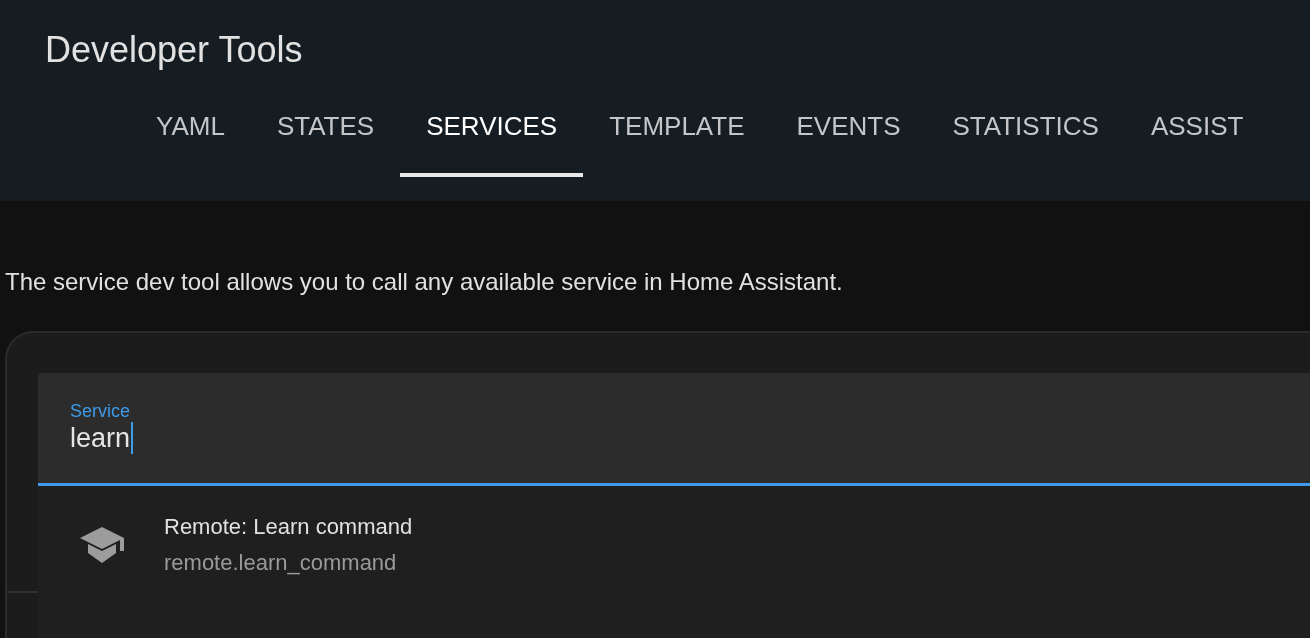  Describe the element at coordinates (102, 438) in the screenshot. I see `field-value: learn` at that location.